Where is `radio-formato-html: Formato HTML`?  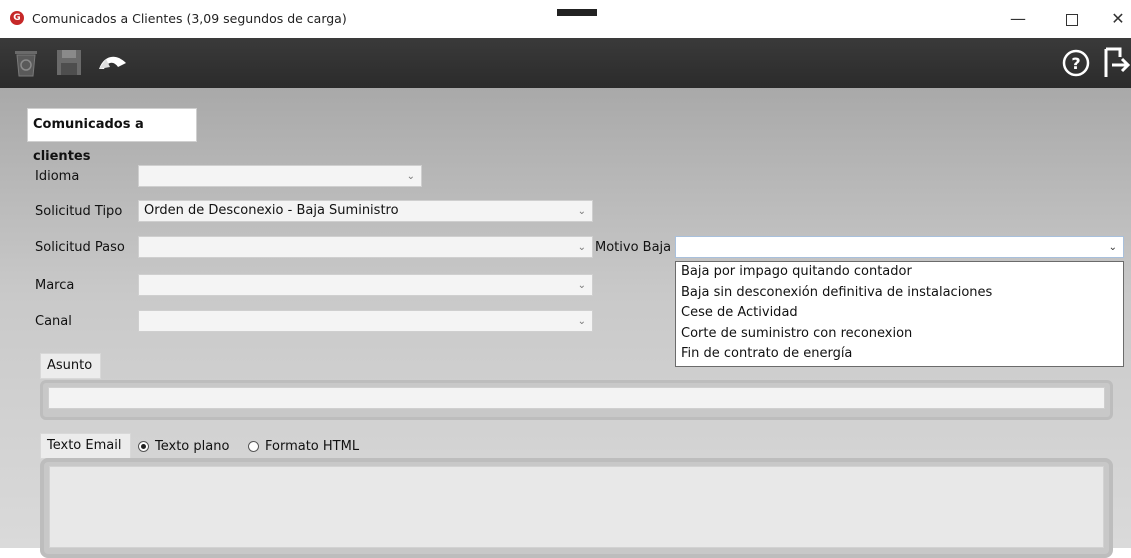
radio-formato-html: Formato HTML is located at coordinates (303, 446).